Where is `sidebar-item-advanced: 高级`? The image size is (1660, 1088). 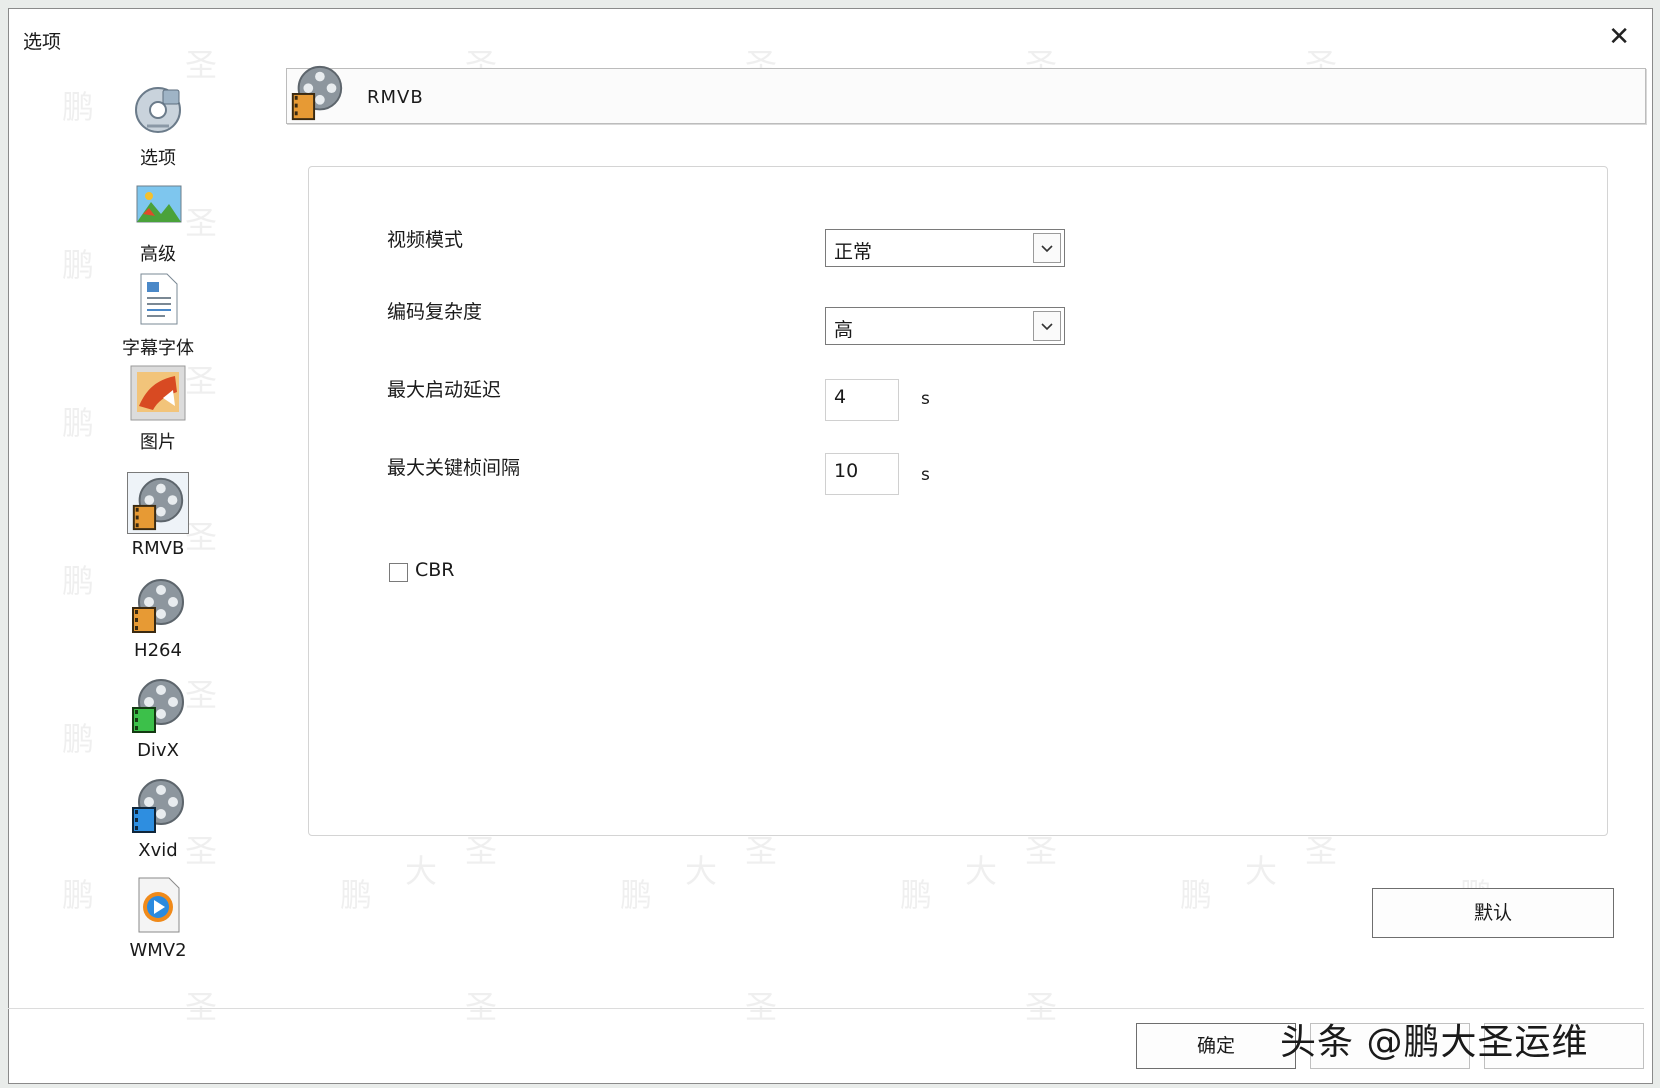
sidebar-item-advanced: 高级 is located at coordinates (158, 220).